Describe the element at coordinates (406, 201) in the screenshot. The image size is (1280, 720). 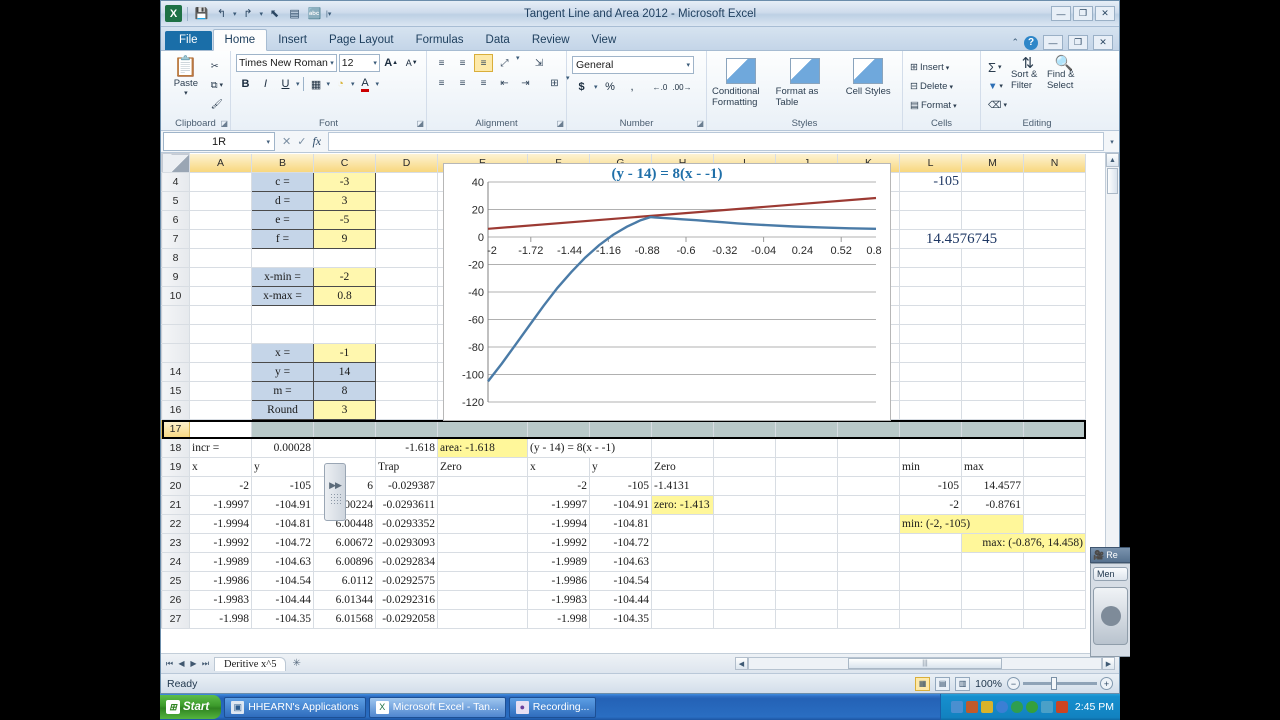
I see `cell-d5` at that location.